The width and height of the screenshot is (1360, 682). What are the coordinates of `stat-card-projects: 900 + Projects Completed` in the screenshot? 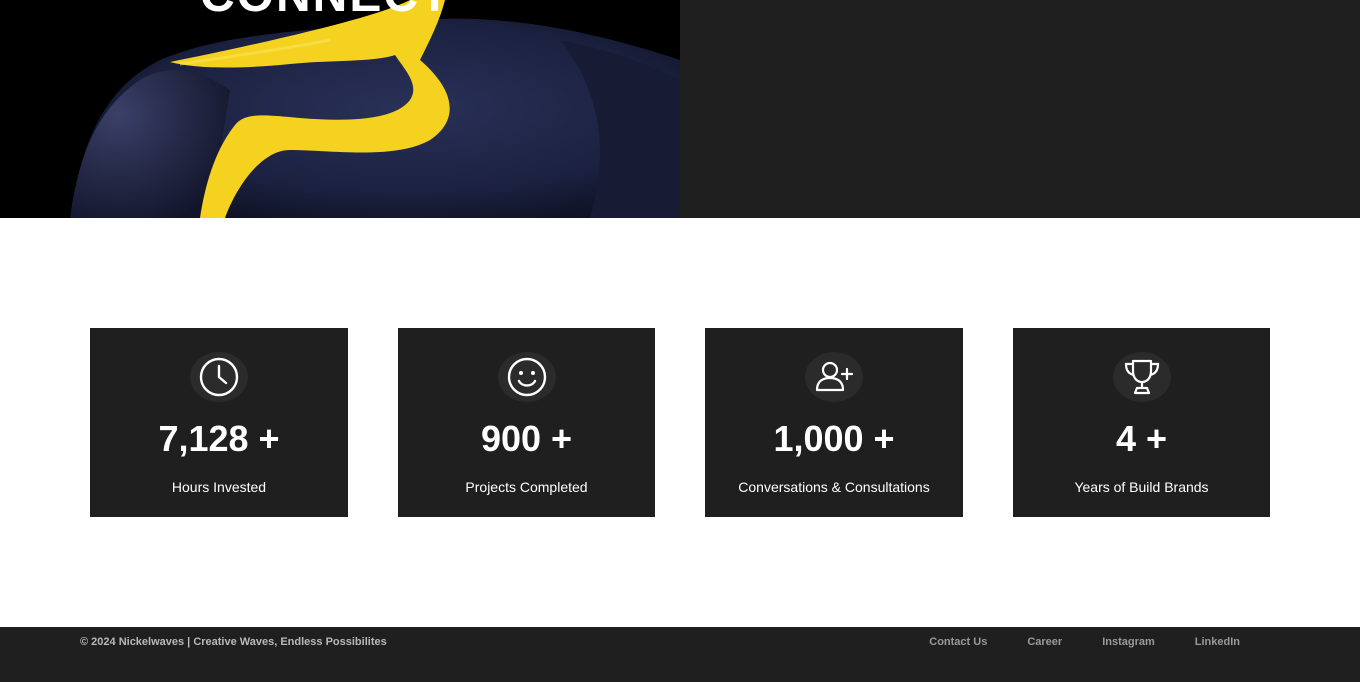 It's located at (526, 422).